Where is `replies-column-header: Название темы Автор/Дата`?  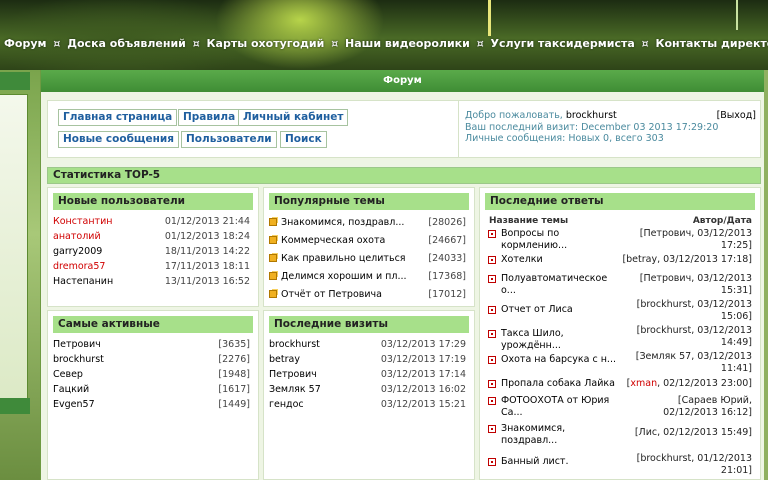 replies-column-header: Название темы Автор/Дата is located at coordinates (620, 221).